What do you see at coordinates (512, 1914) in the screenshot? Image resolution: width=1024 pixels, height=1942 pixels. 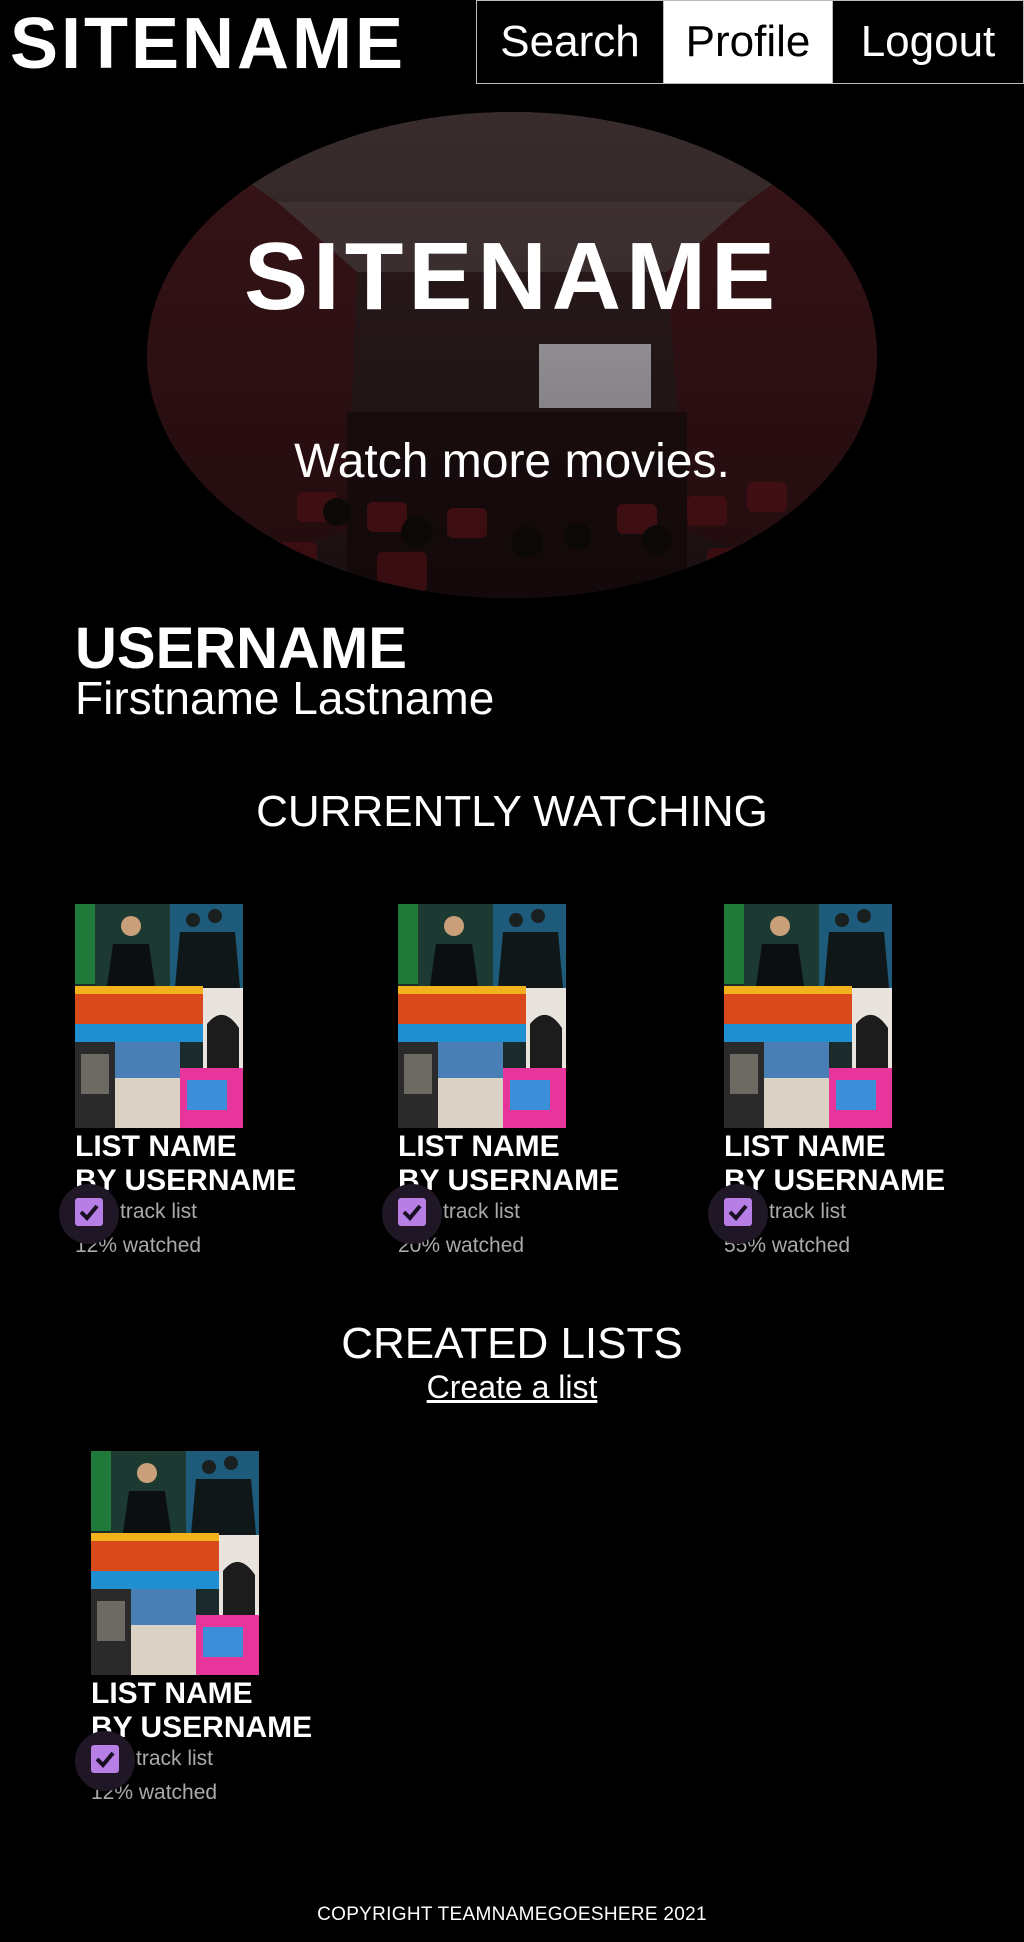 I see `footer-copyright: COPYRIGHT TEAMNAMEGOESHERE 2021` at bounding box center [512, 1914].